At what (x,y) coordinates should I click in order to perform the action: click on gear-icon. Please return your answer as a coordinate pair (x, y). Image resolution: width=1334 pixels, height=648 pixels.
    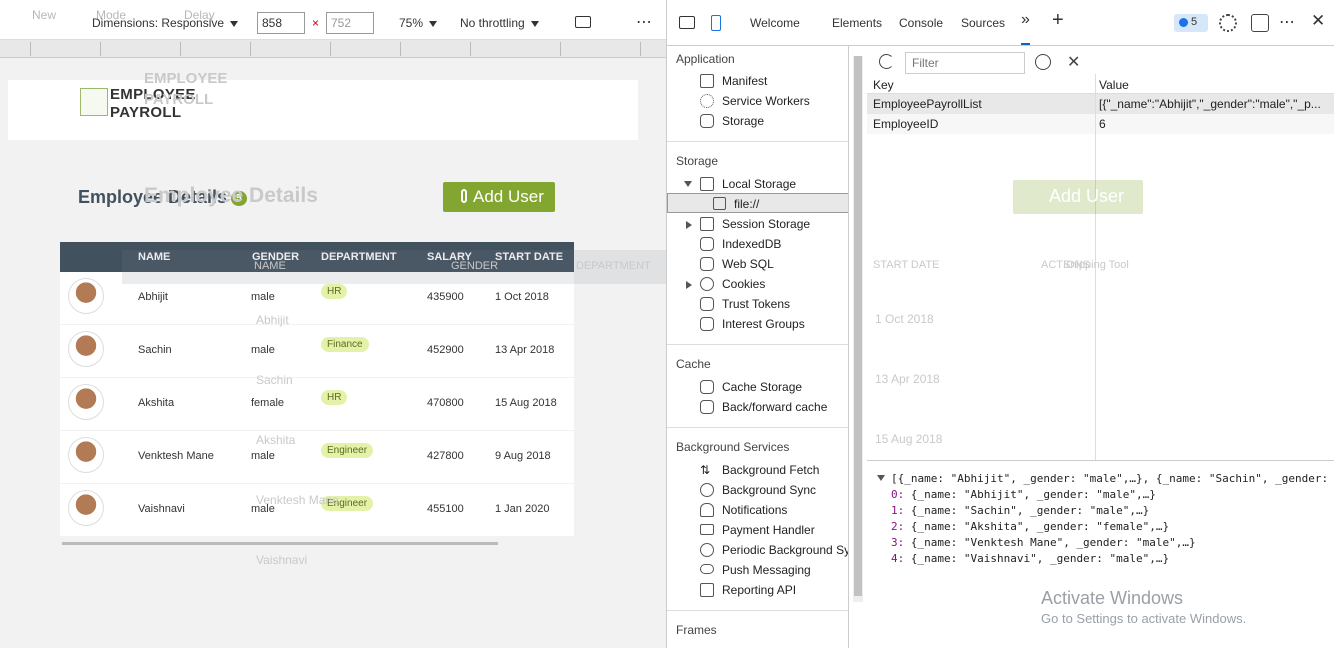
    Looking at the image, I should click on (707, 101).